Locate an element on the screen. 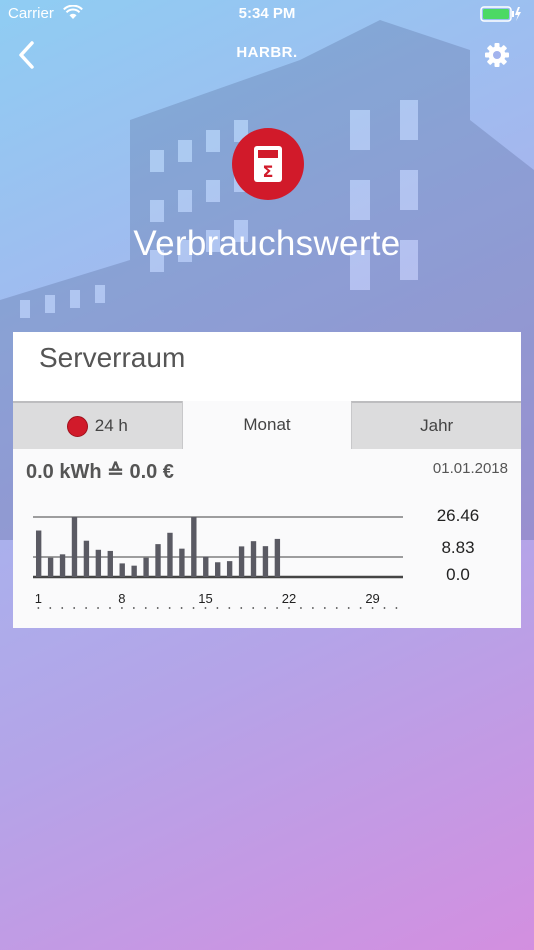 The width and height of the screenshot is (534, 950). y-tick-label: 0.0 is located at coordinates (458, 574).